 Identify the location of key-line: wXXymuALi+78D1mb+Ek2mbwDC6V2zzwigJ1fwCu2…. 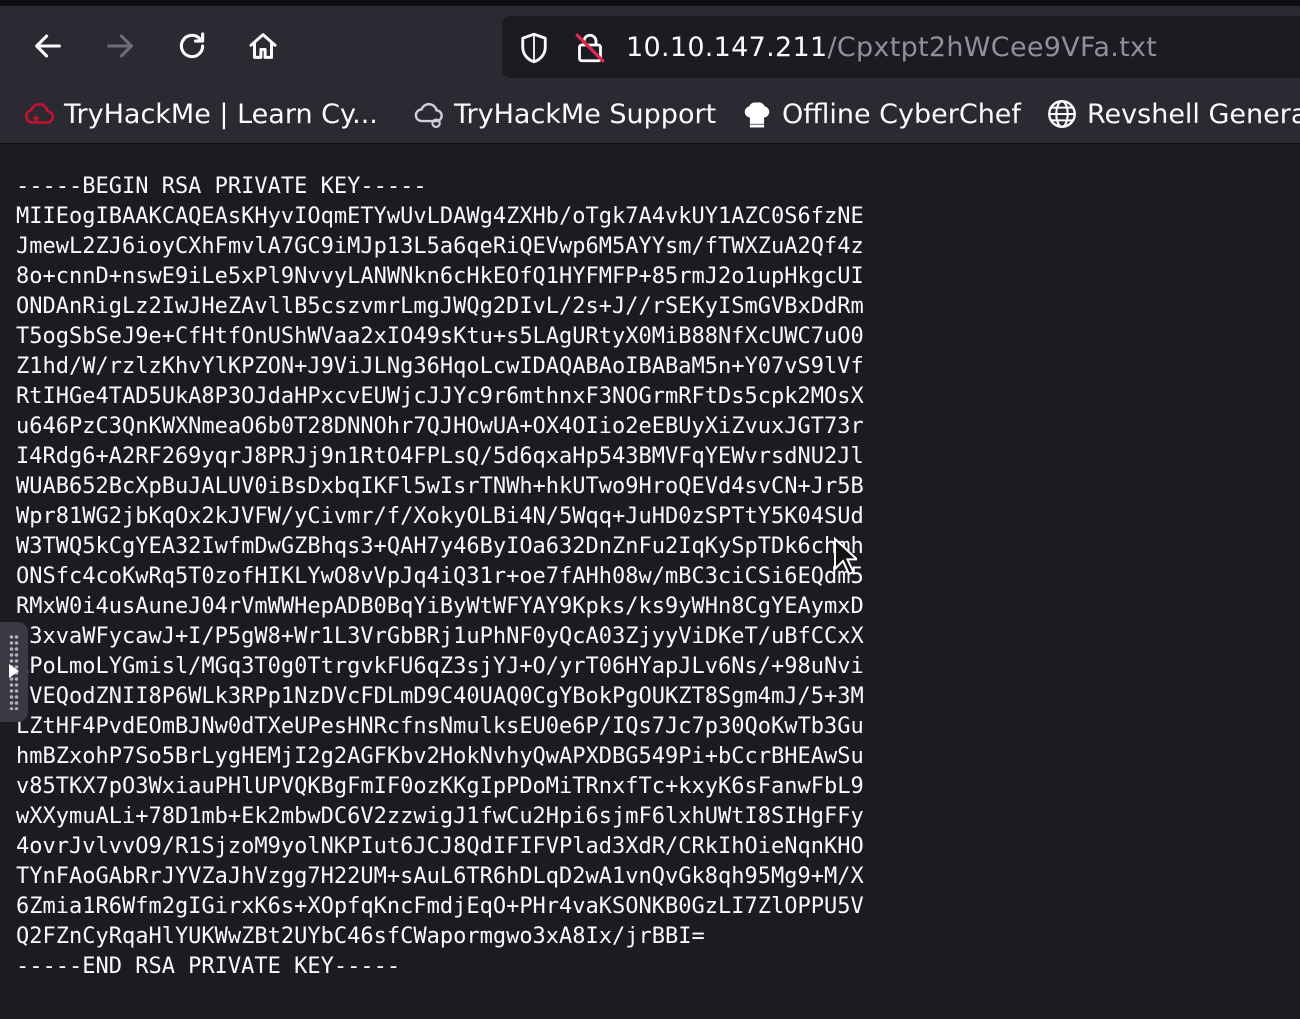
(440, 816).